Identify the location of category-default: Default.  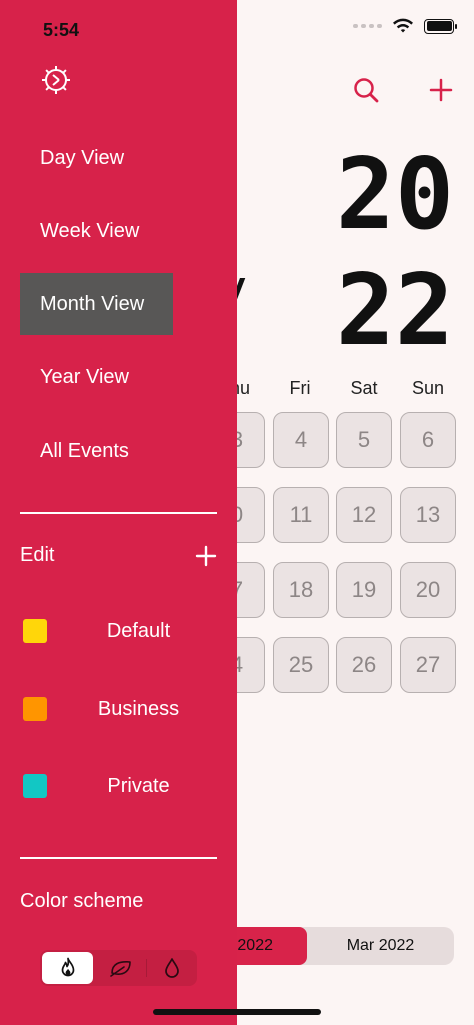
(118, 631).